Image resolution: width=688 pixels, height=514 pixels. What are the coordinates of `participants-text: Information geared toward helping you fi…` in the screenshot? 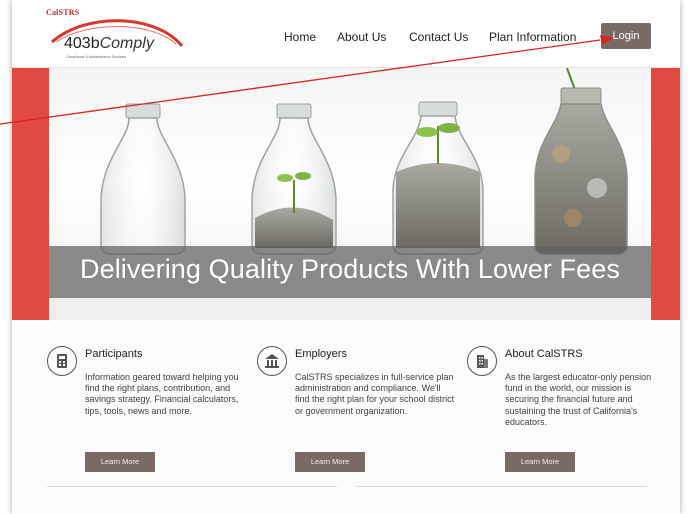 It's located at (162, 394).